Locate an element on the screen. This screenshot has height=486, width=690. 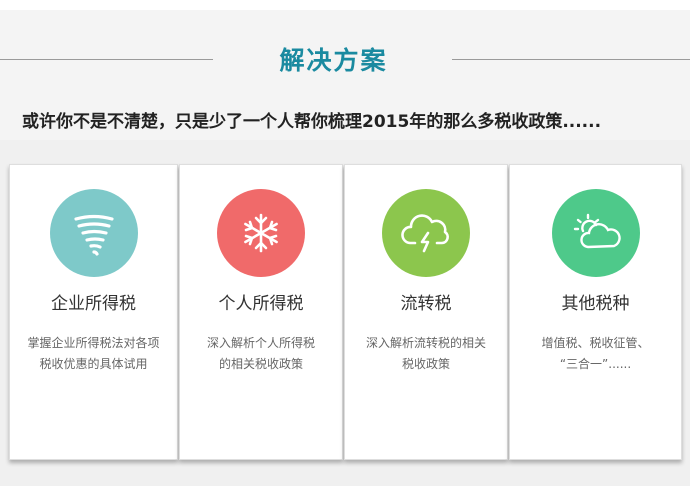
snowflake-icon is located at coordinates (261, 233).